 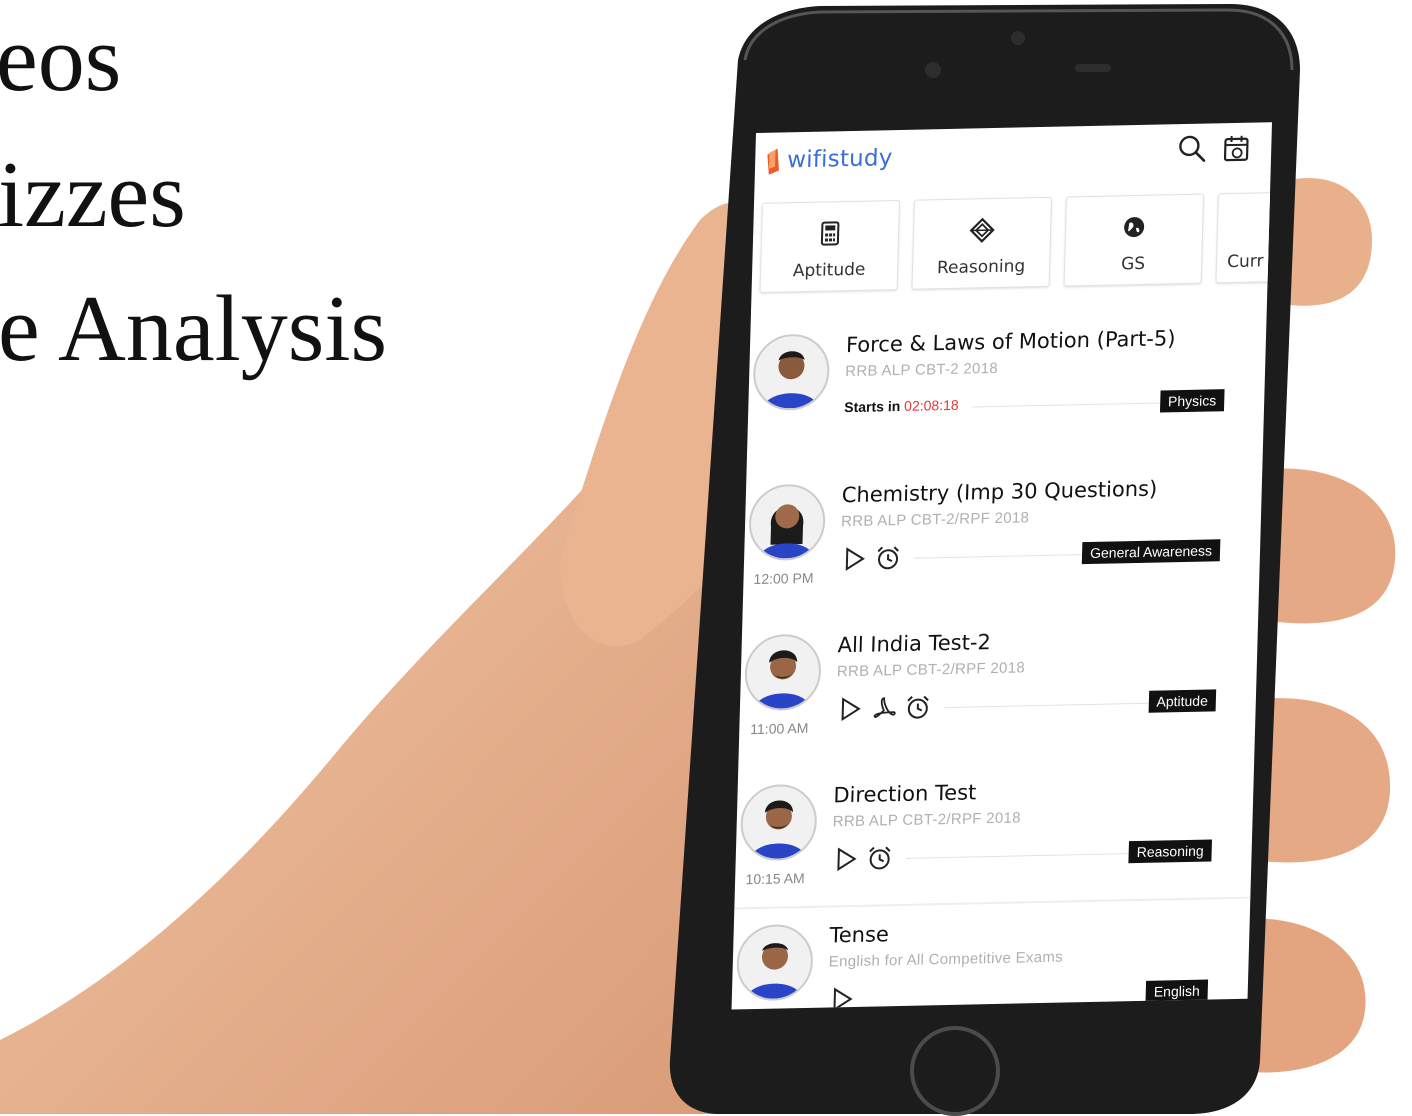 What do you see at coordinates (1249, 260) in the screenshot?
I see `category-label: Curr` at bounding box center [1249, 260].